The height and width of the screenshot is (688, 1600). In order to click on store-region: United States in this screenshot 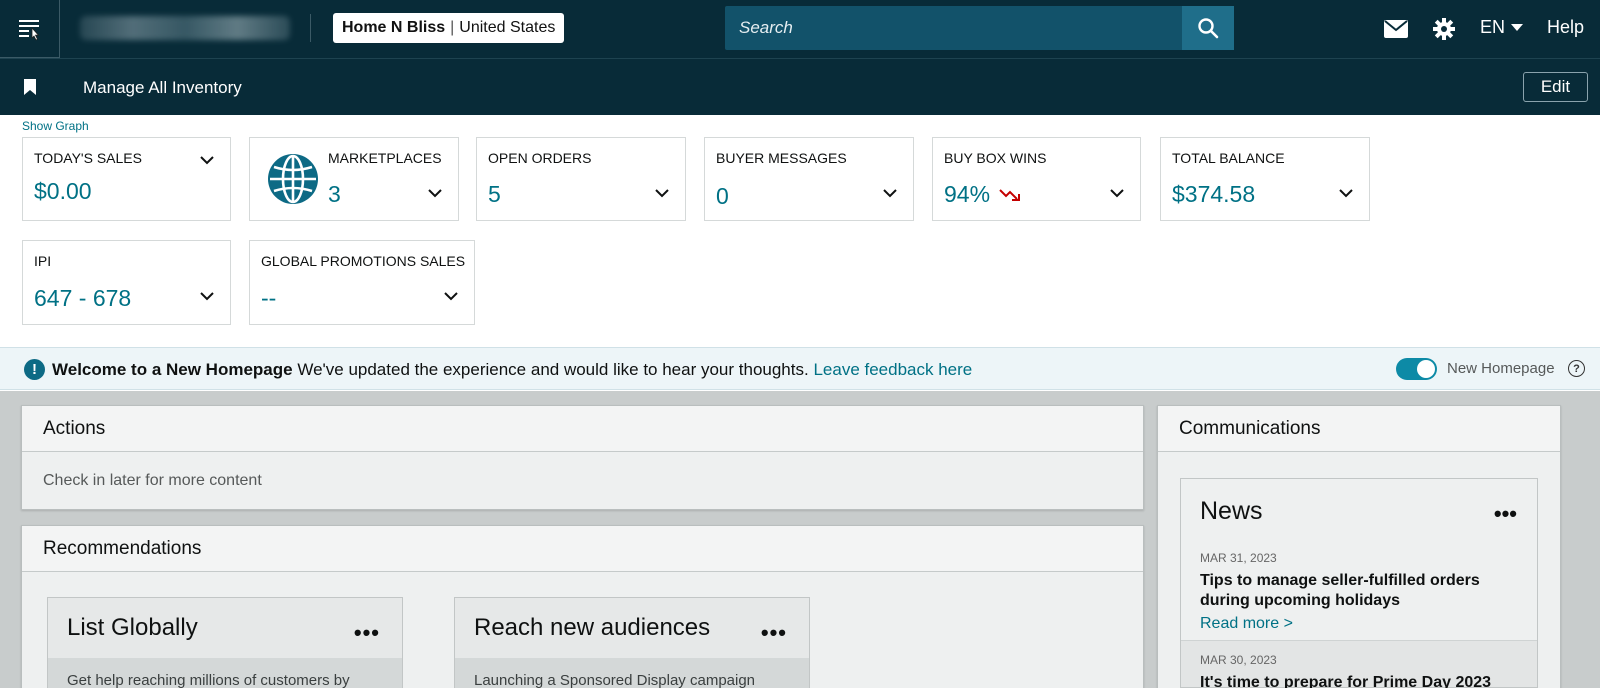, I will do `click(507, 27)`.